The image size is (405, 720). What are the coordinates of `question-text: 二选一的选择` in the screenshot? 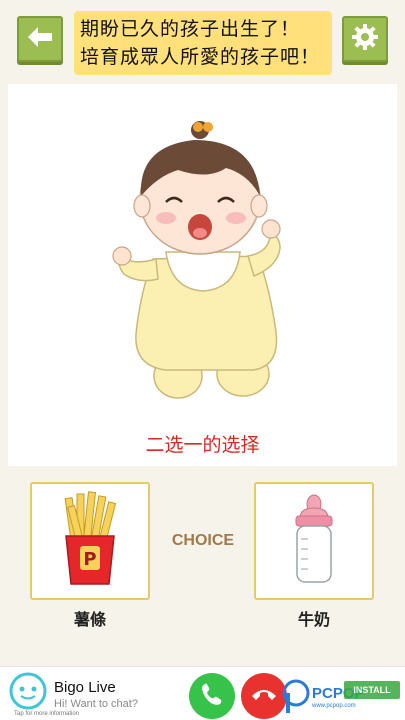 It's located at (202, 445).